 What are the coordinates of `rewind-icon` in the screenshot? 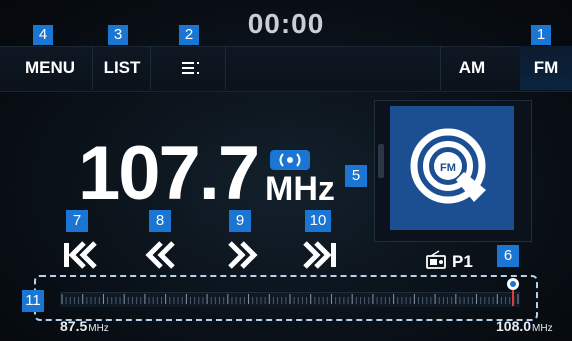 It's located at (161, 255).